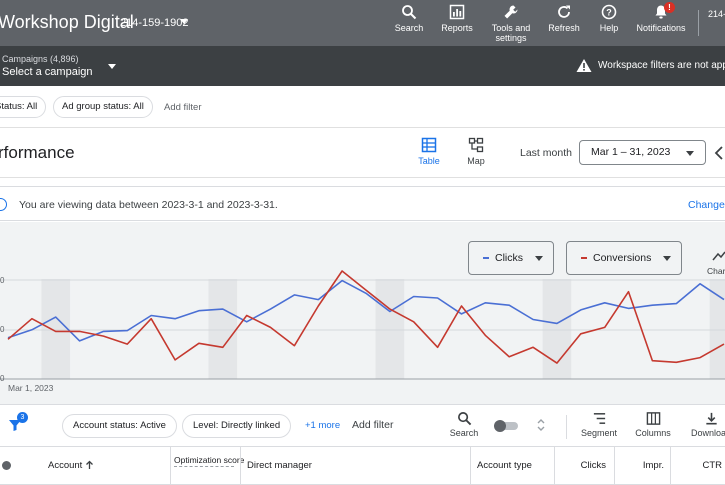 Image resolution: width=725 pixels, height=485 pixels. What do you see at coordinates (697, 465) in the screenshot?
I see `column-header-ctr: CTR` at bounding box center [697, 465].